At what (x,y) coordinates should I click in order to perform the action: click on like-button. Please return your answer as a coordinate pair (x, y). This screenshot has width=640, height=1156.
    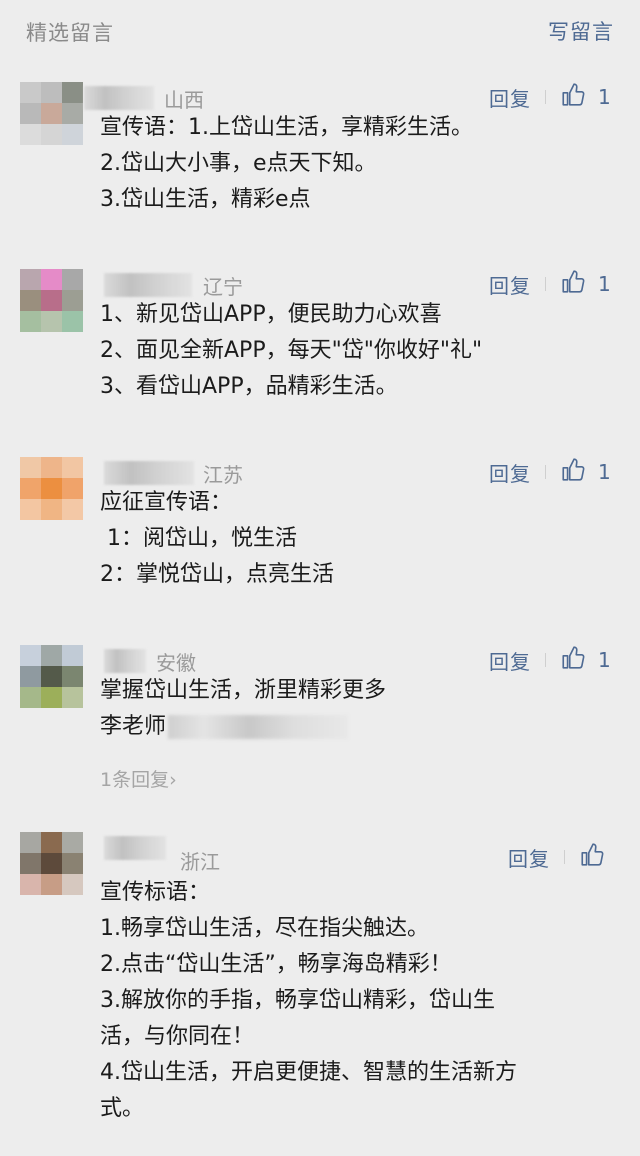
    Looking at the image, I should click on (592, 857).